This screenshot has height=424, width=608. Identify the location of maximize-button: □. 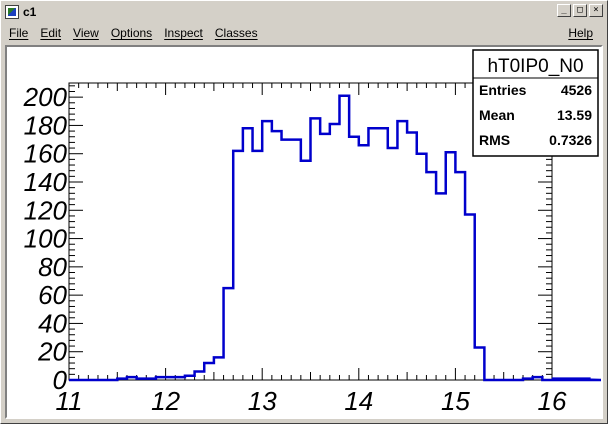
(580, 10).